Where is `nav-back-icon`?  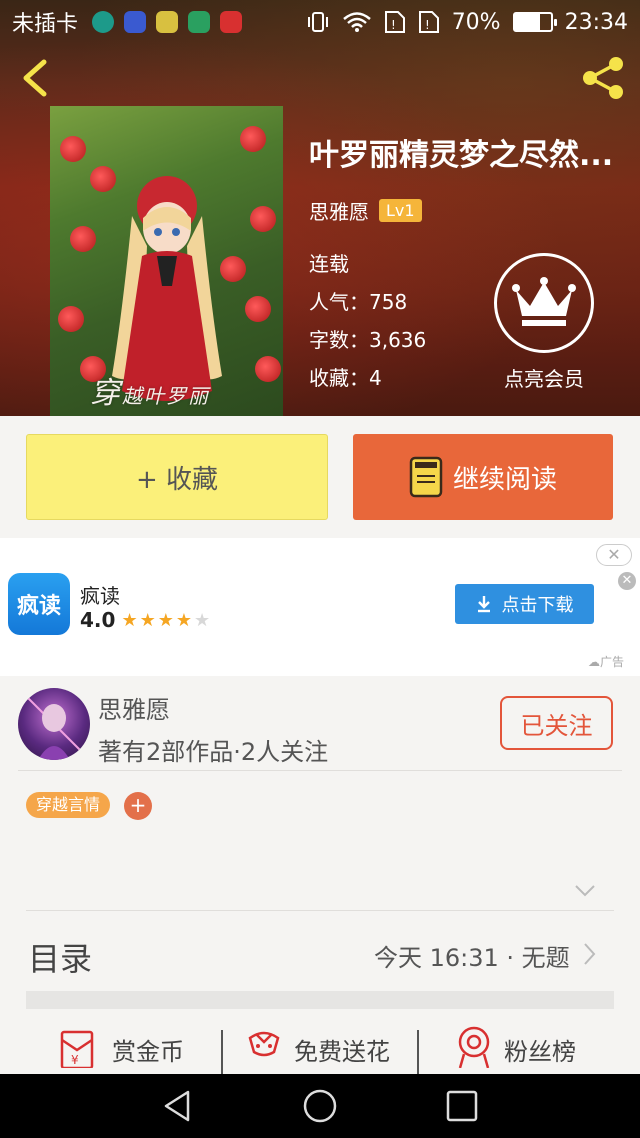 nav-back-icon is located at coordinates (178, 1106).